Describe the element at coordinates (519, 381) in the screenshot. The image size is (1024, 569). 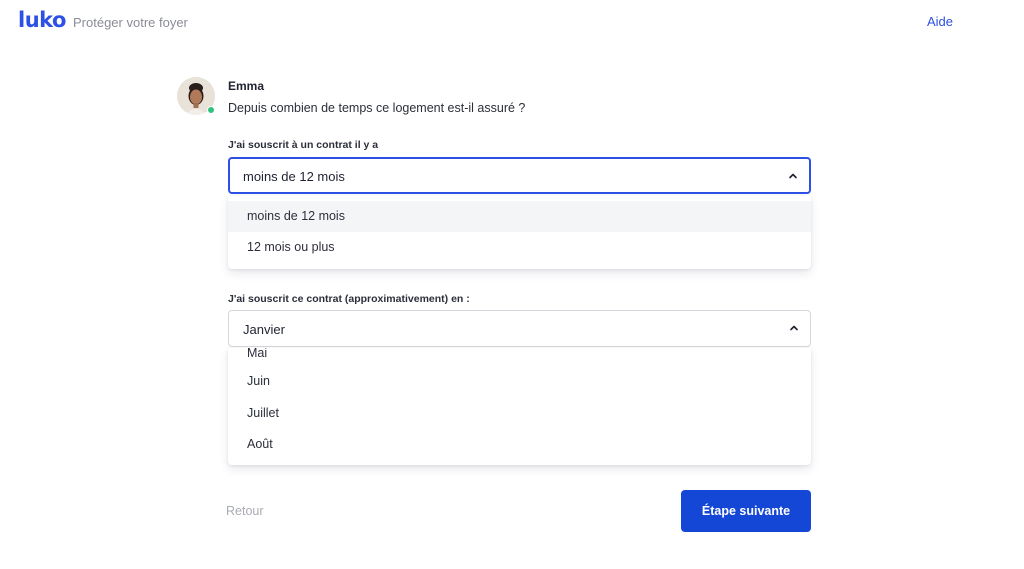
I see `dropdown-option: Juin` at that location.